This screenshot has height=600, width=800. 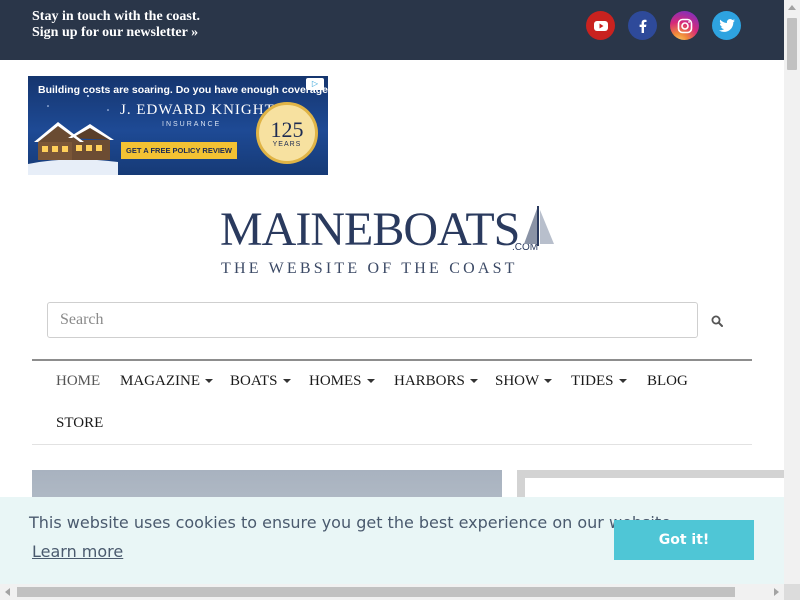 What do you see at coordinates (776, 592) in the screenshot?
I see `scroll-right-arrow-icon` at bounding box center [776, 592].